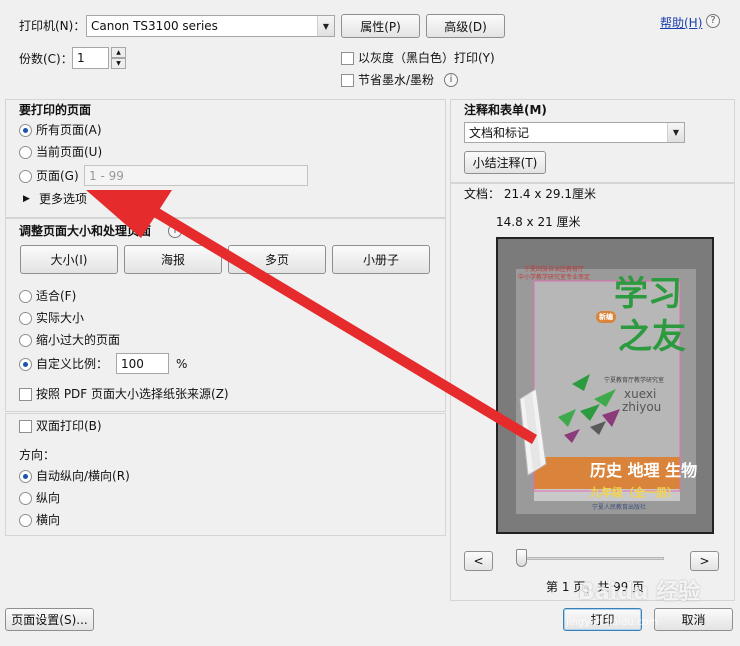  What do you see at coordinates (465, 26) in the screenshot?
I see `advanced-button: 高级(D)` at bounding box center [465, 26].